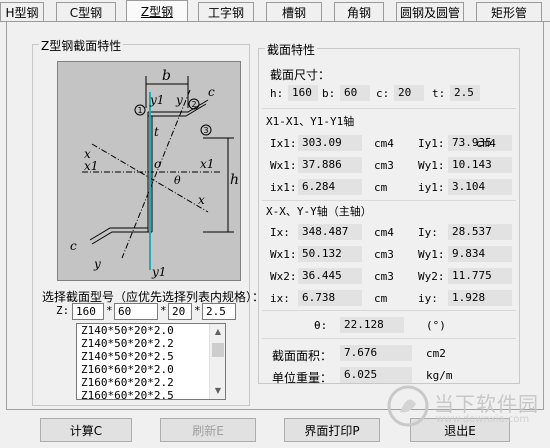  I want to click on prop-value: 6.738, so click(330, 298).